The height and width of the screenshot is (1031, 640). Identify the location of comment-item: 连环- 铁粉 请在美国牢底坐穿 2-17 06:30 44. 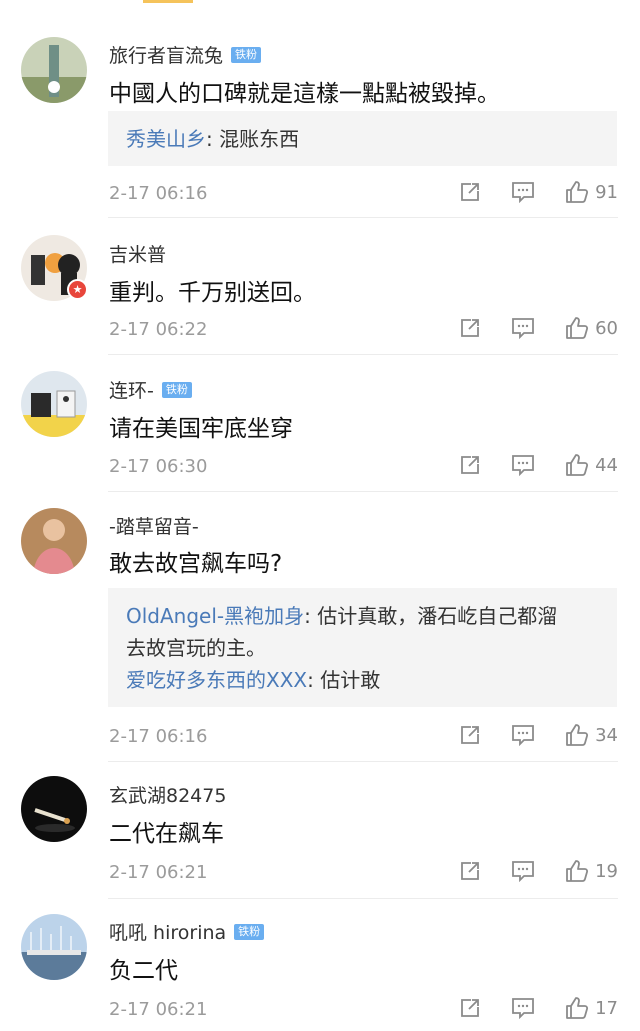
(320, 423).